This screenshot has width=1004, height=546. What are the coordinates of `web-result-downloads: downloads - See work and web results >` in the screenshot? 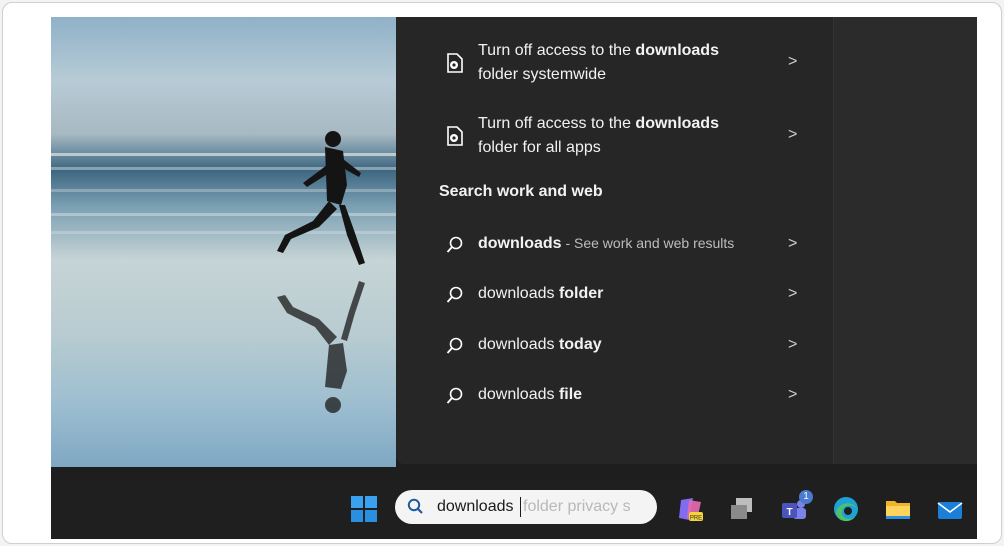 It's located at (614, 246).